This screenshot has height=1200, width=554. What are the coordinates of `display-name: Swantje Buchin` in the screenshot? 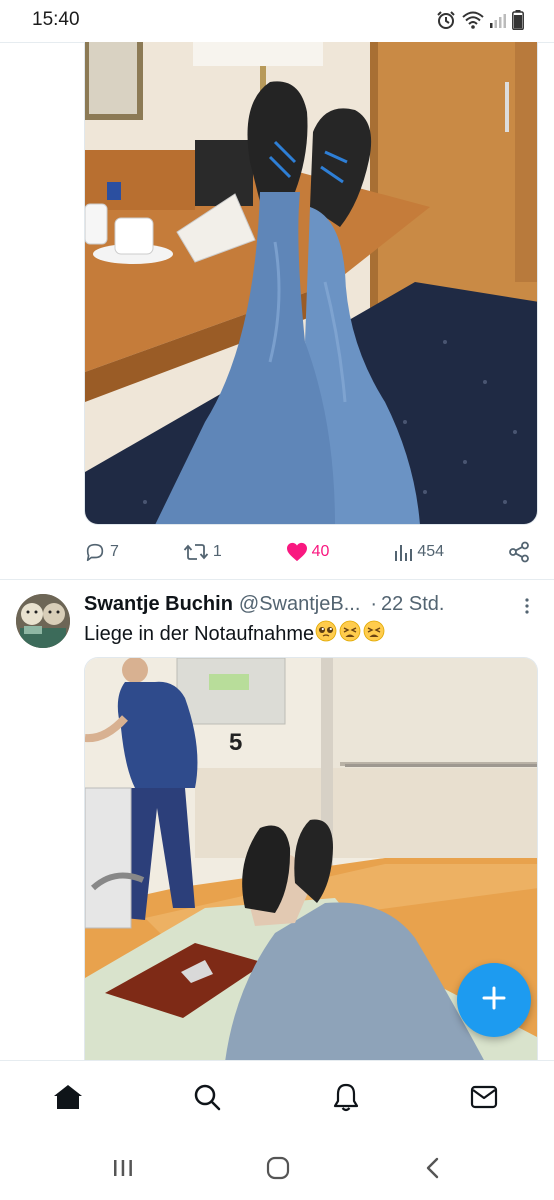 It's located at (158, 604).